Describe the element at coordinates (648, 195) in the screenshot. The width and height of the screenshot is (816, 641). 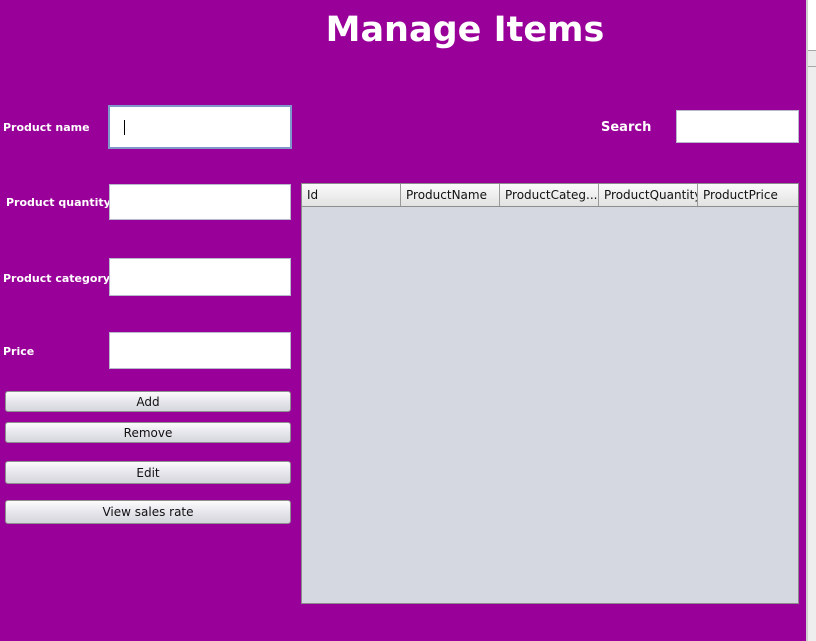
I see `column-header-productquantity: ProductQuantity` at that location.